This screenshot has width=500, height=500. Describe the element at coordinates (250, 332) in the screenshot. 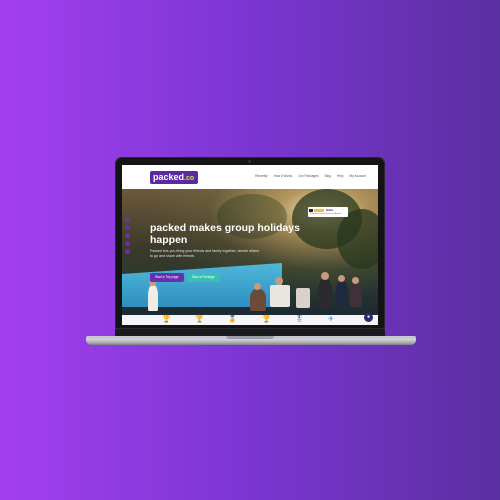

I see `laptop-hinge` at that location.